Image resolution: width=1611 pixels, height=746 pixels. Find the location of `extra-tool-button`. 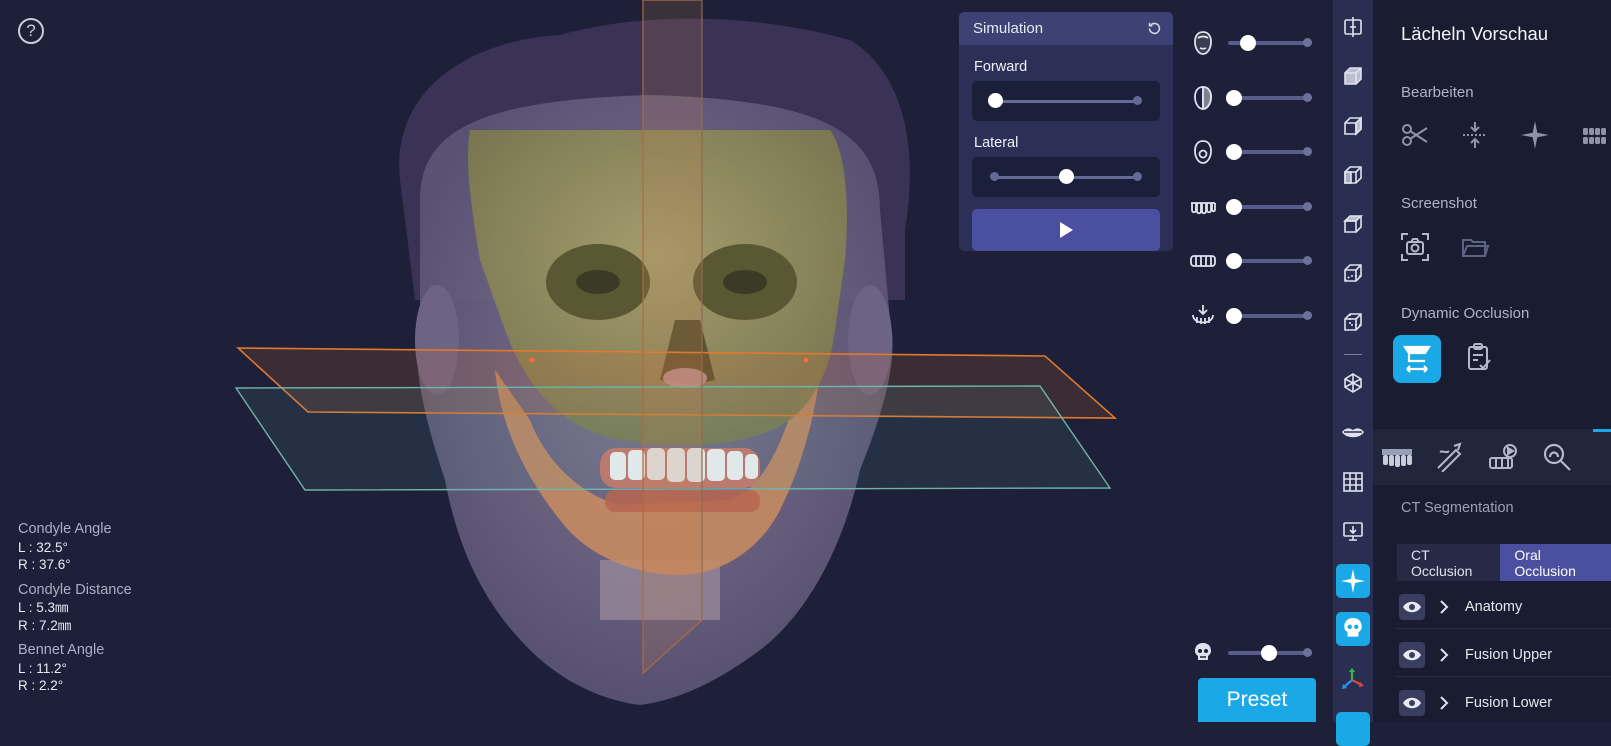

extra-tool-button is located at coordinates (1353, 729).